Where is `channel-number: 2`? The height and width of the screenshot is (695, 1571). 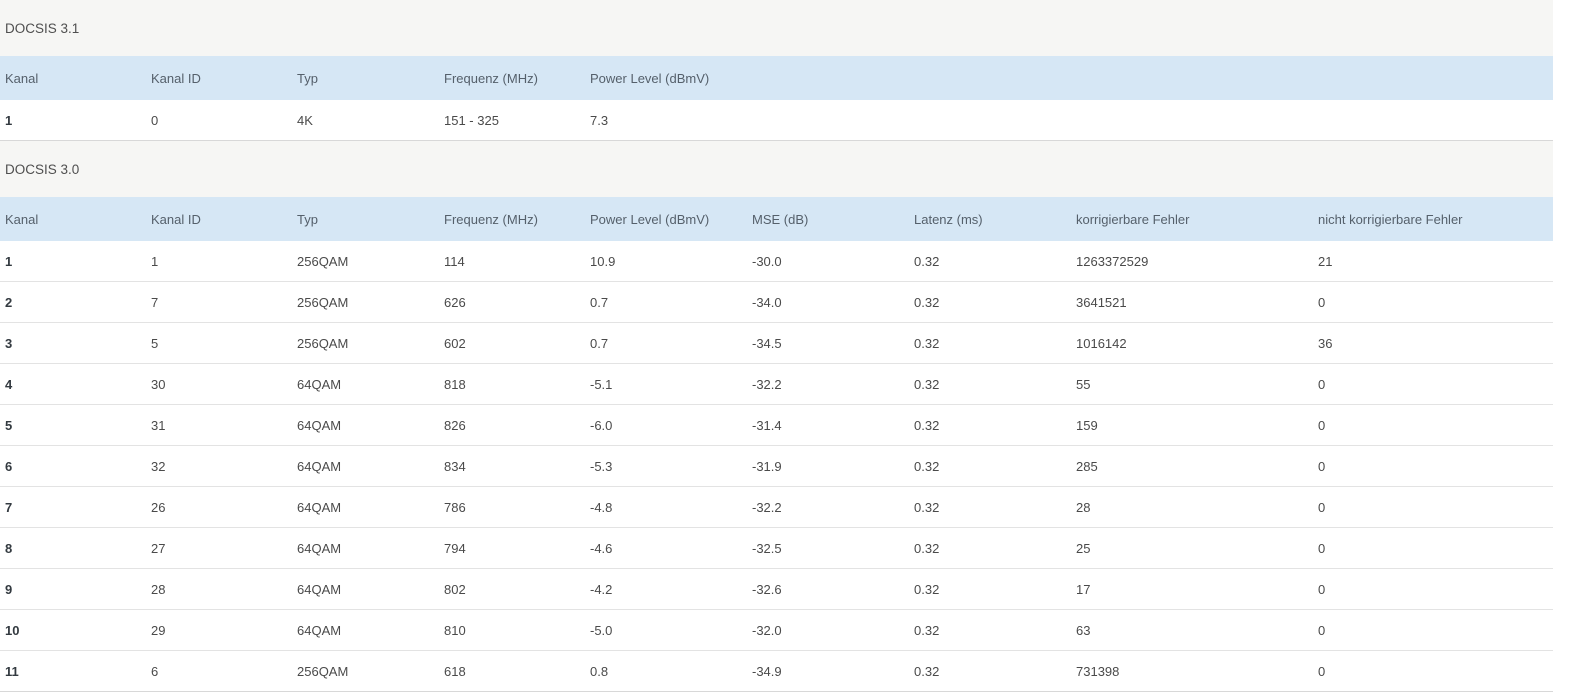
channel-number: 2 is located at coordinates (73, 302).